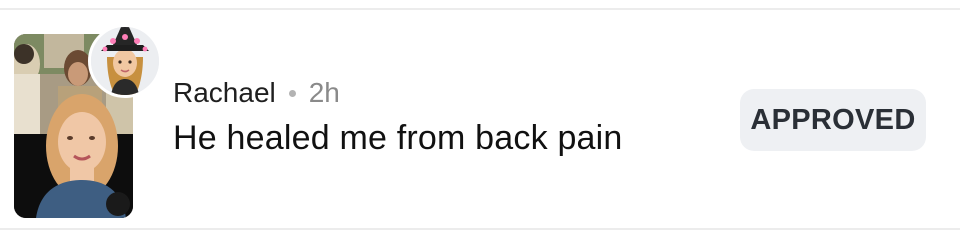  I want to click on comment-meta: Rachael 2h, so click(256, 93).